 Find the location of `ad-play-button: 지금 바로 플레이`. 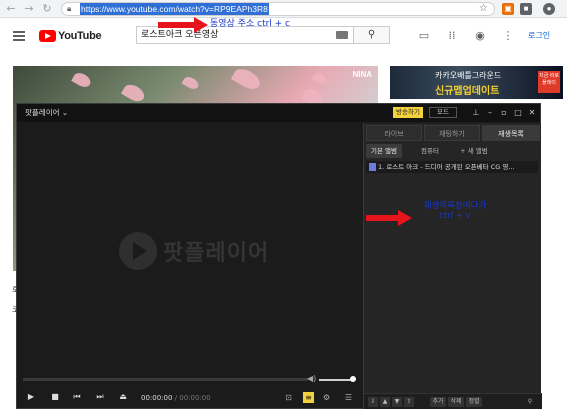

ad-play-button: 지금 바로 플레이 is located at coordinates (549, 82).